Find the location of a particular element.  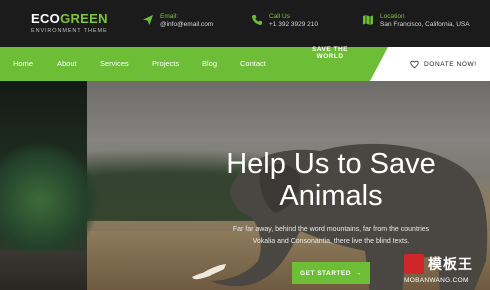

watermark-logo-box is located at coordinates (414, 264).